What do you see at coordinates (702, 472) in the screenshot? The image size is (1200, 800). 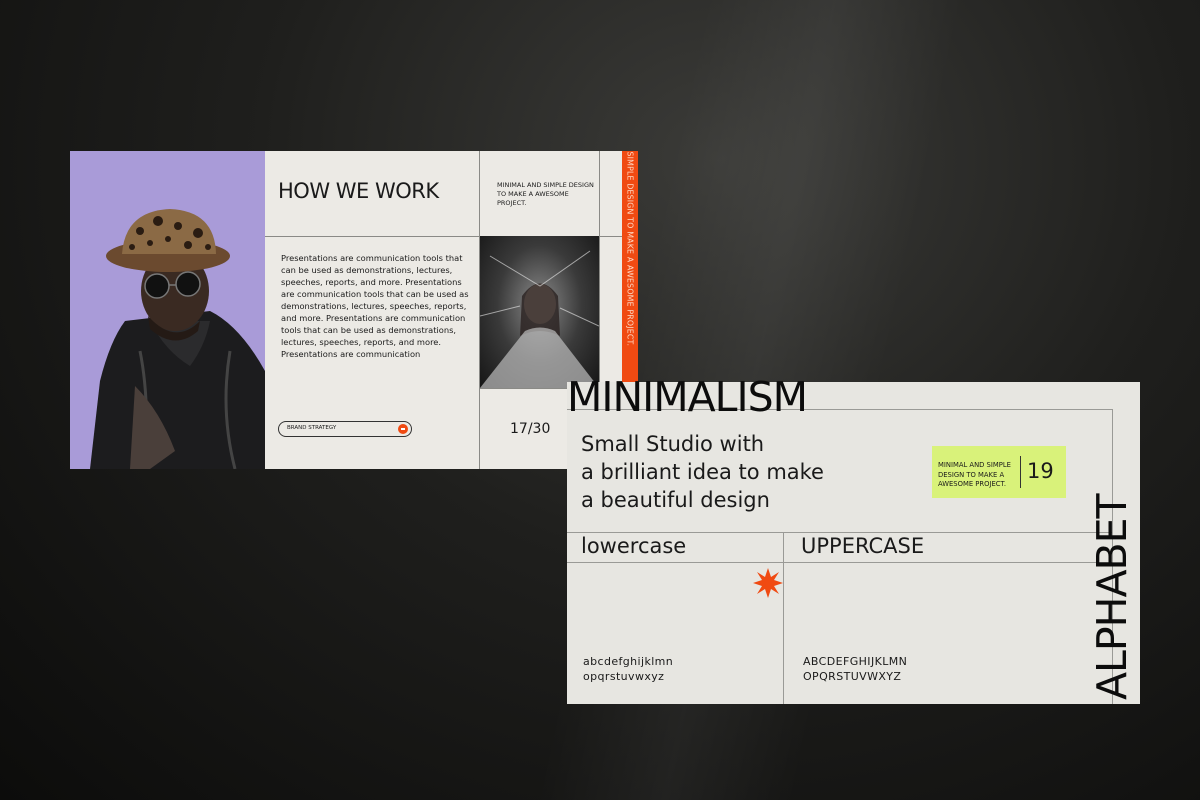 I see `headline-line: a brilliant idea to make` at bounding box center [702, 472].